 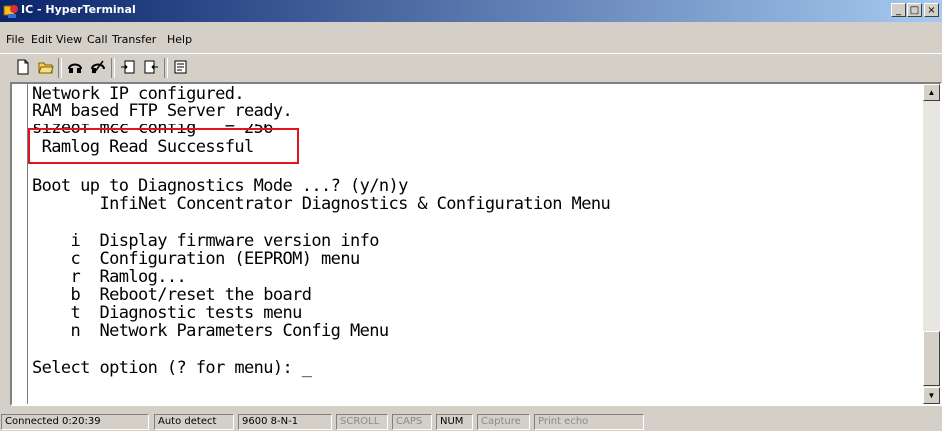 What do you see at coordinates (172, 368) in the screenshot?
I see `terminal-prompt: Select option (? for menu): _` at bounding box center [172, 368].